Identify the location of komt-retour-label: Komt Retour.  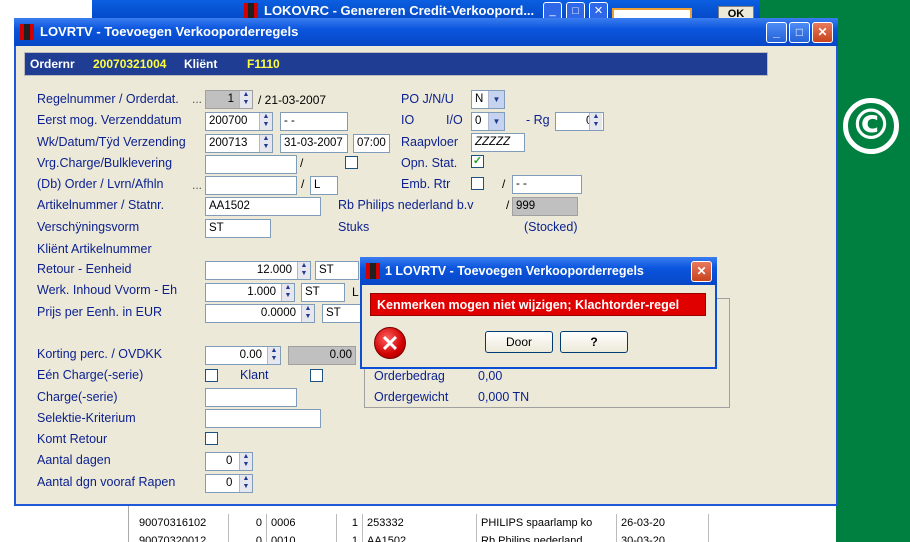
(72, 439).